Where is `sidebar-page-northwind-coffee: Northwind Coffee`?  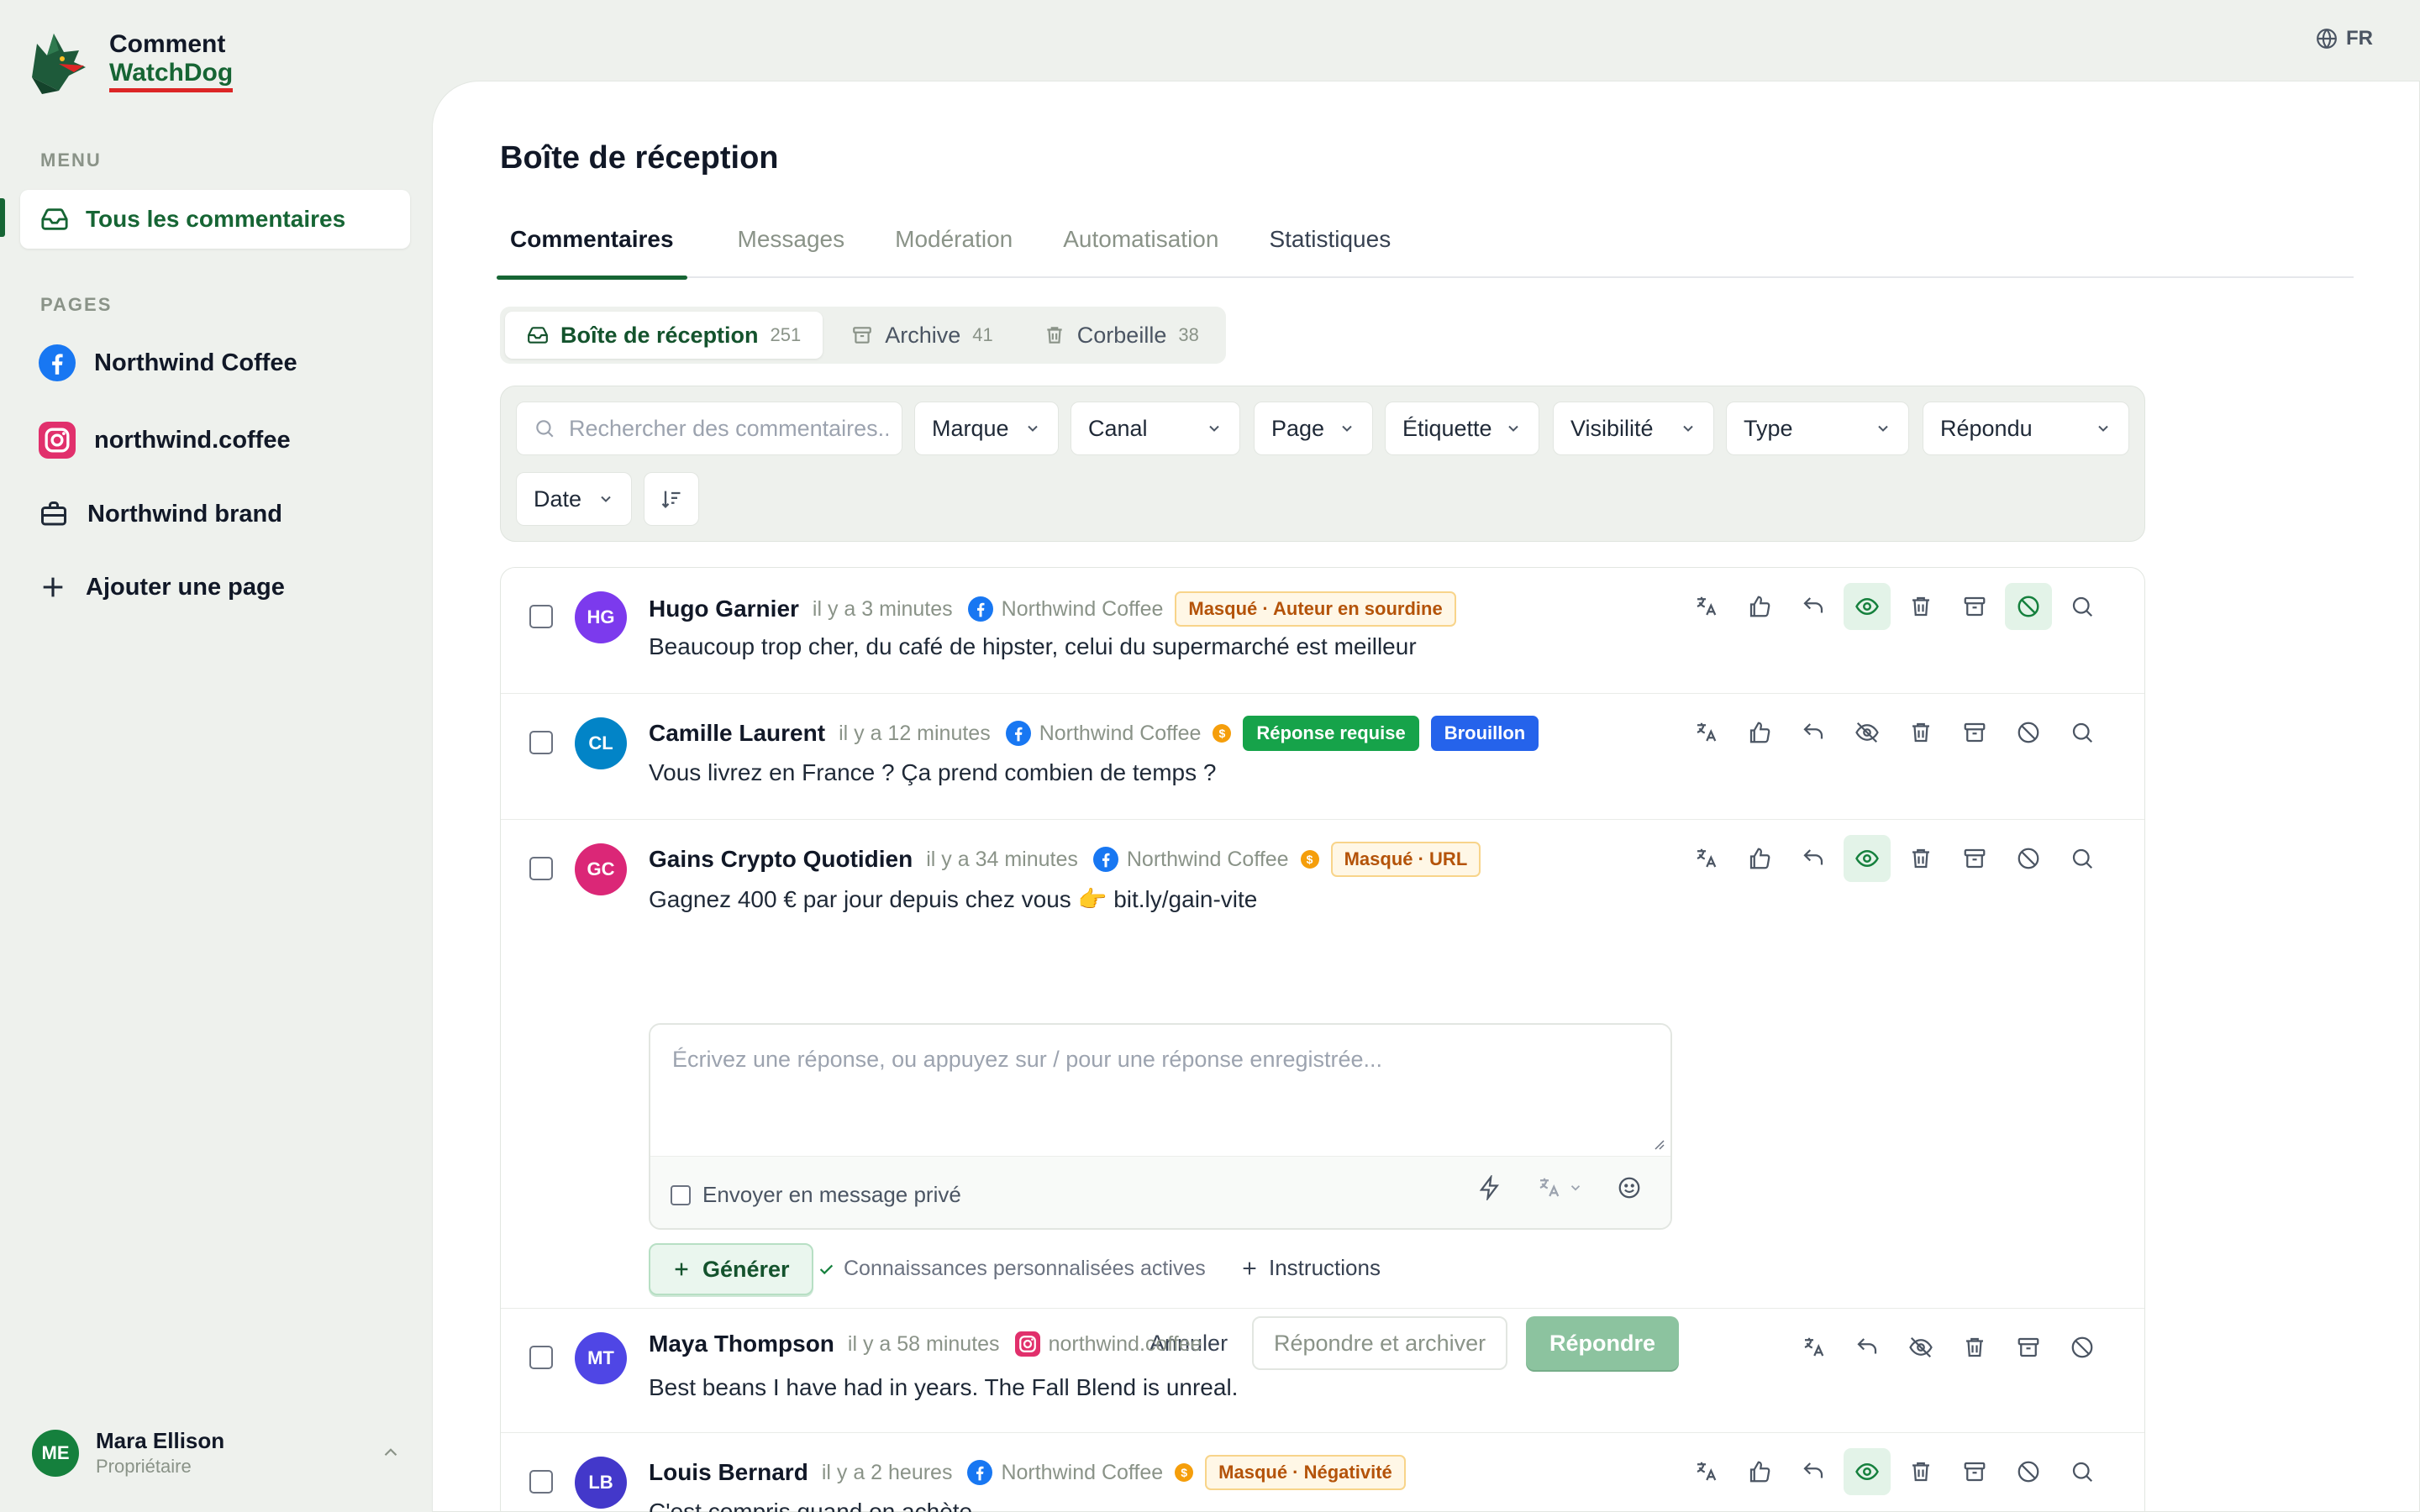
sidebar-page-northwind-coffee: Northwind Coffee is located at coordinates (168, 362).